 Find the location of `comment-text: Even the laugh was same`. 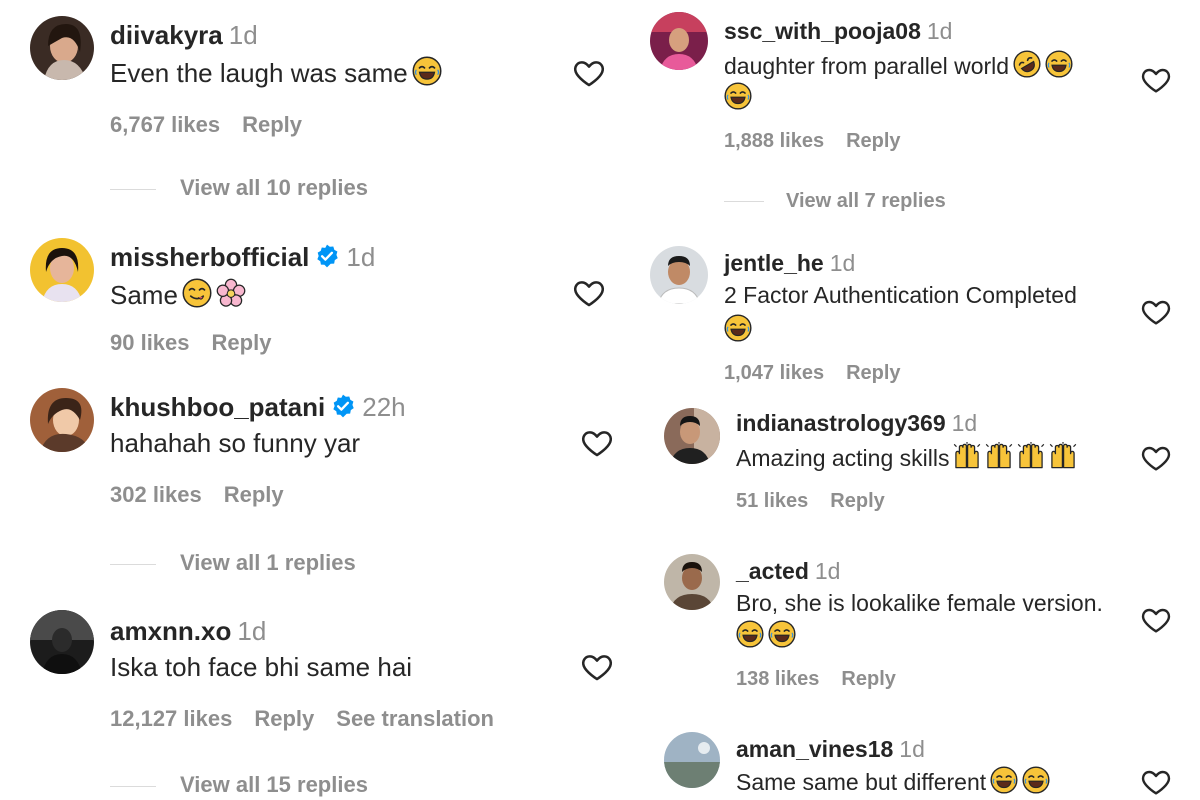

comment-text: Even the laugh was same is located at coordinates (276, 72).